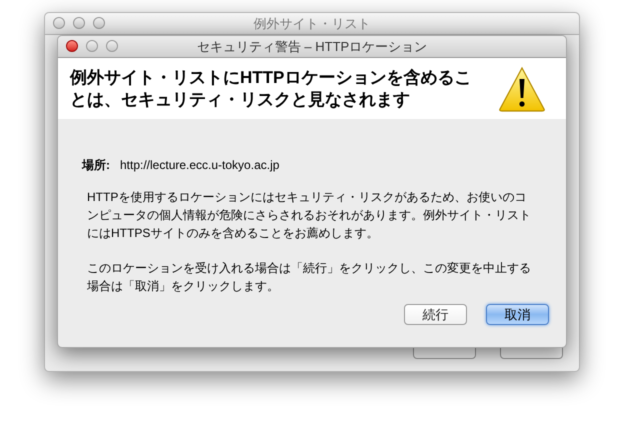 This screenshot has width=624, height=428. What do you see at coordinates (309, 277) in the screenshot?
I see `message-paragraph: このロケーションを受け入れる場合は「続行」をクリックし、この変更を中止する場合は「取消」をクリックします。` at bounding box center [309, 277].